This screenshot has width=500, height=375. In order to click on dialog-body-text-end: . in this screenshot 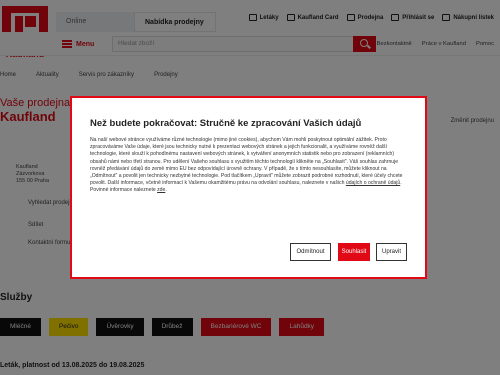, I will do `click(166, 190)`.